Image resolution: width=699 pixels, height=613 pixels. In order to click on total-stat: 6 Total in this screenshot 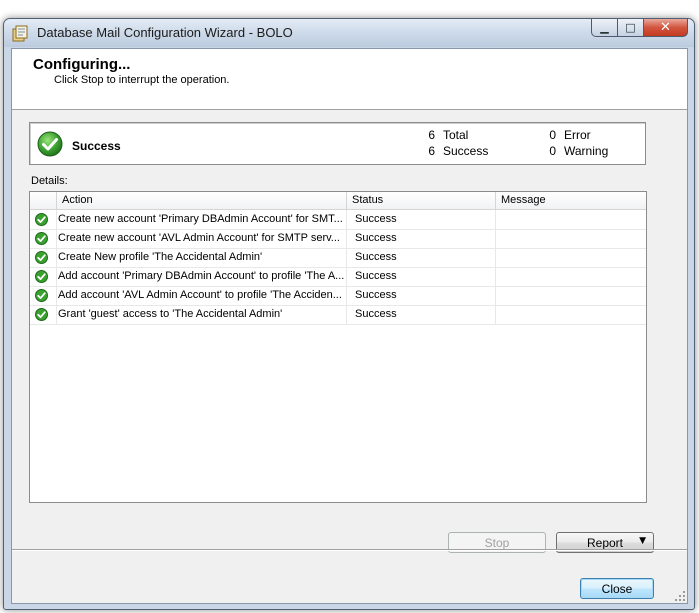, I will do `click(444, 135)`.